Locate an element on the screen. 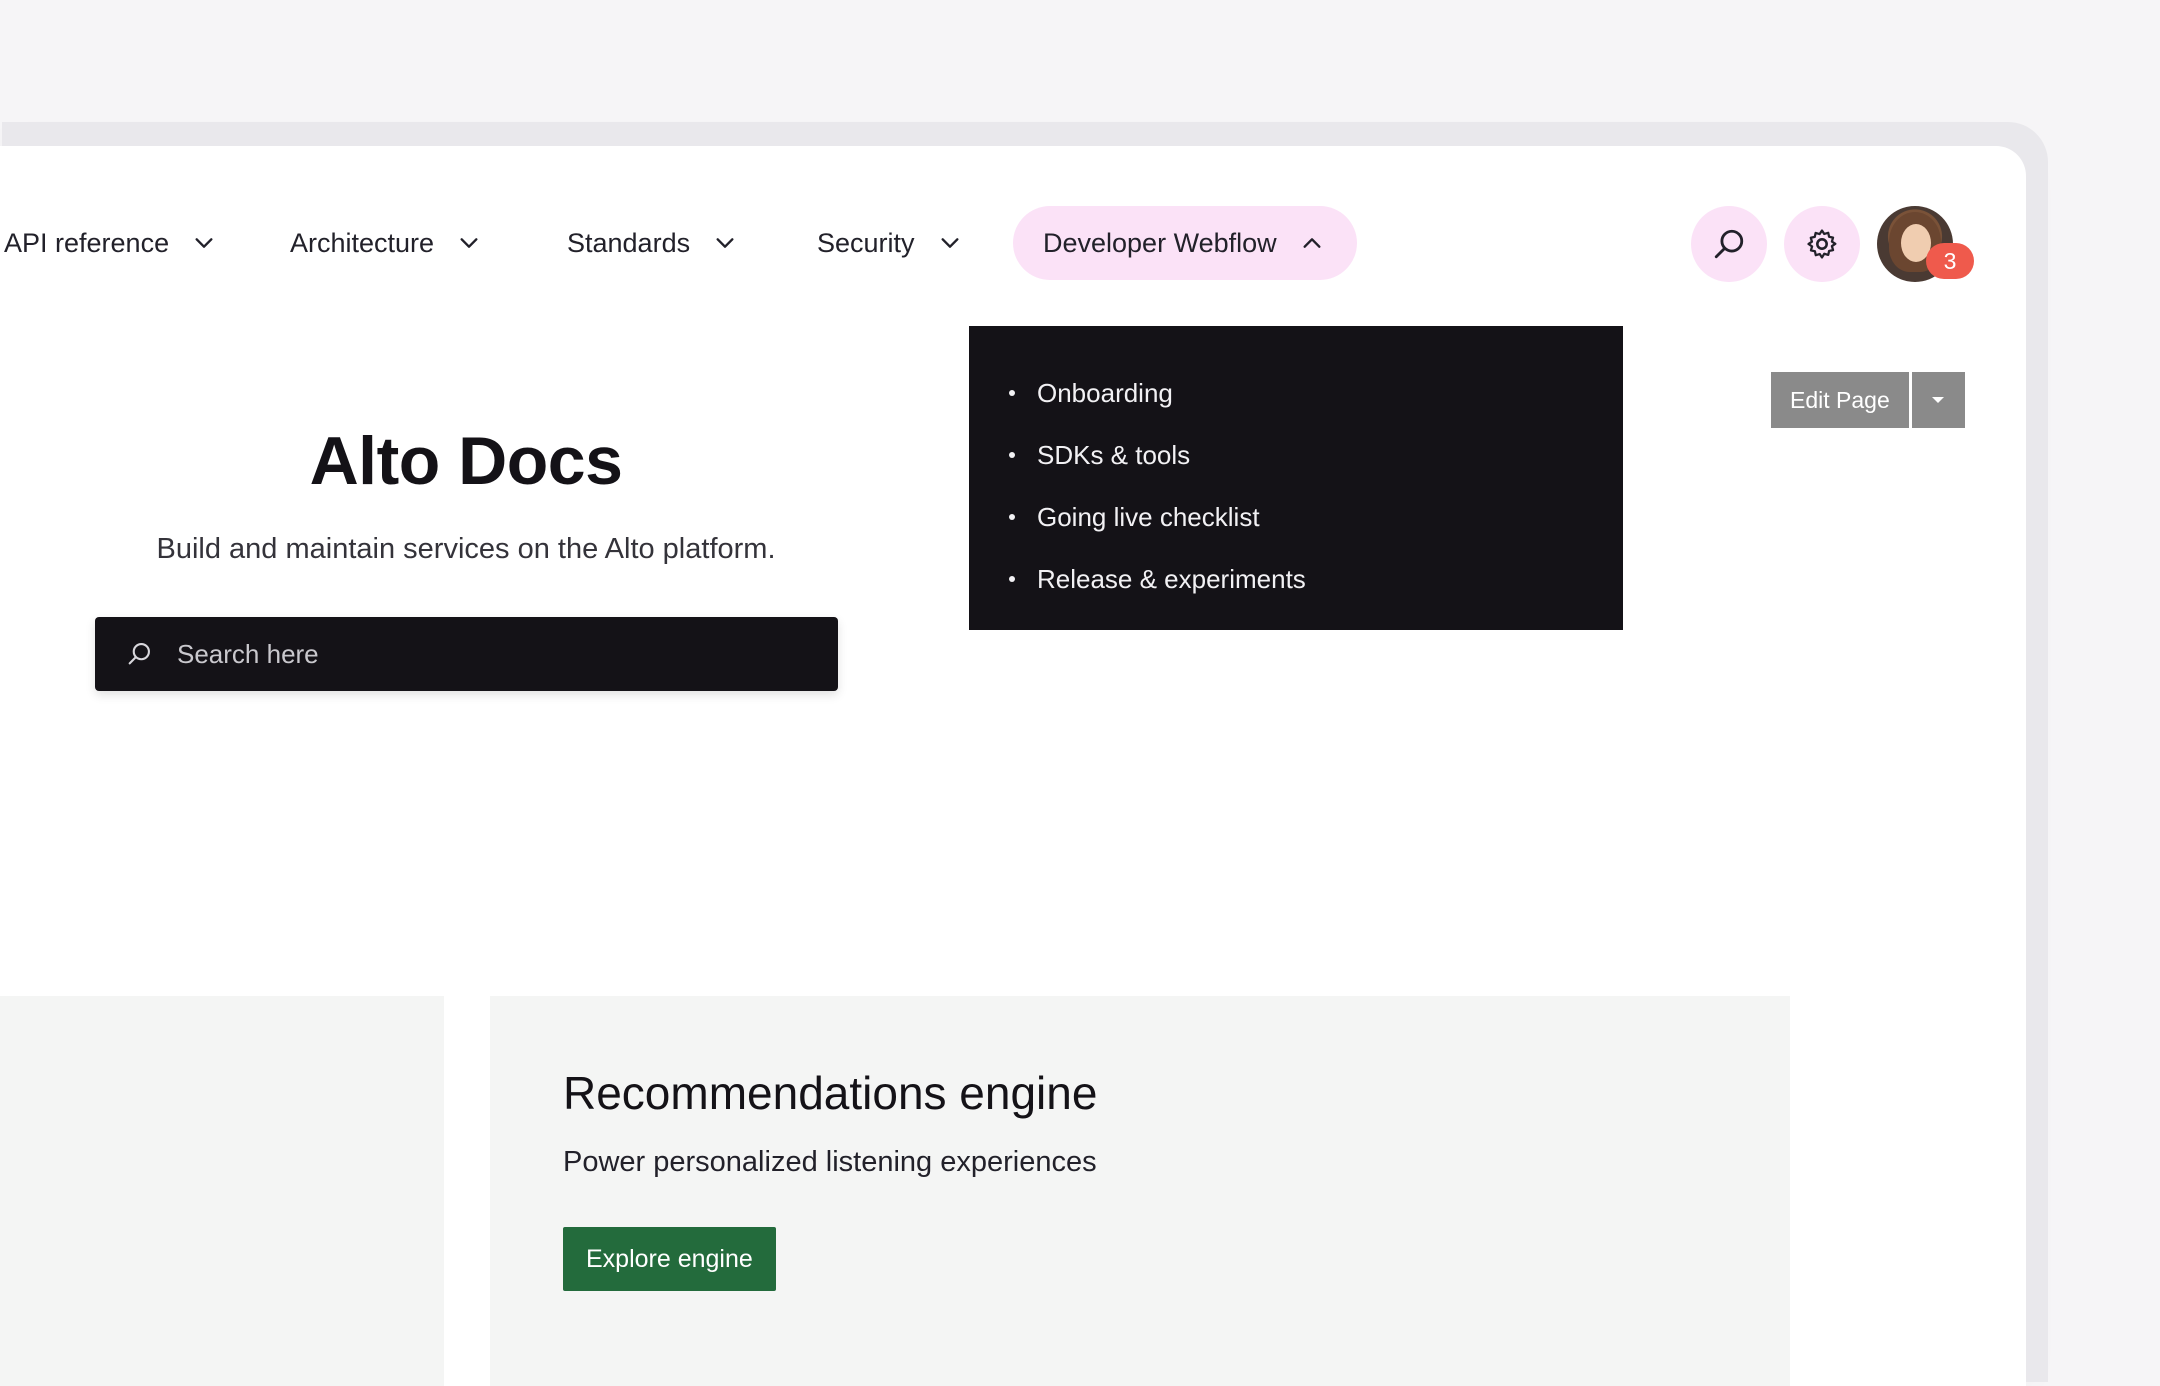  nav-item-label: API reference is located at coordinates (87, 242).